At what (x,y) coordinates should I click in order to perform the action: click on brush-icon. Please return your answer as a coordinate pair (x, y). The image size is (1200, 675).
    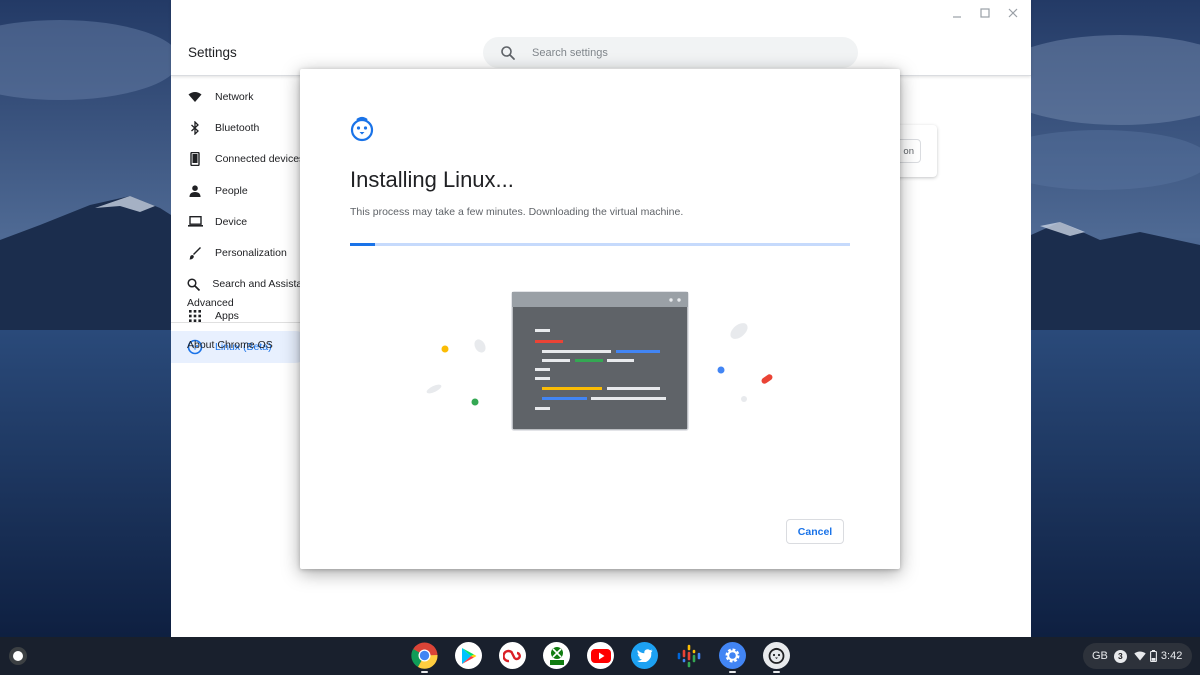
    Looking at the image, I should click on (195, 253).